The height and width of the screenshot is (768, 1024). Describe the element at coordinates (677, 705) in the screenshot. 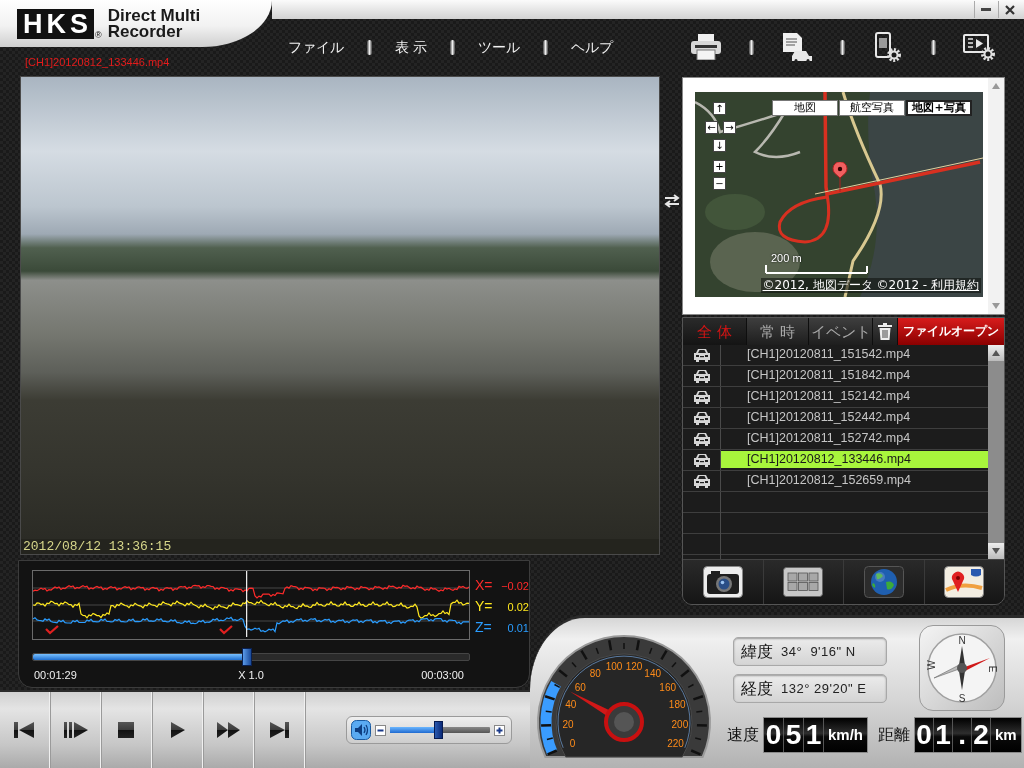

I see `speed-scale-label: 180` at that location.